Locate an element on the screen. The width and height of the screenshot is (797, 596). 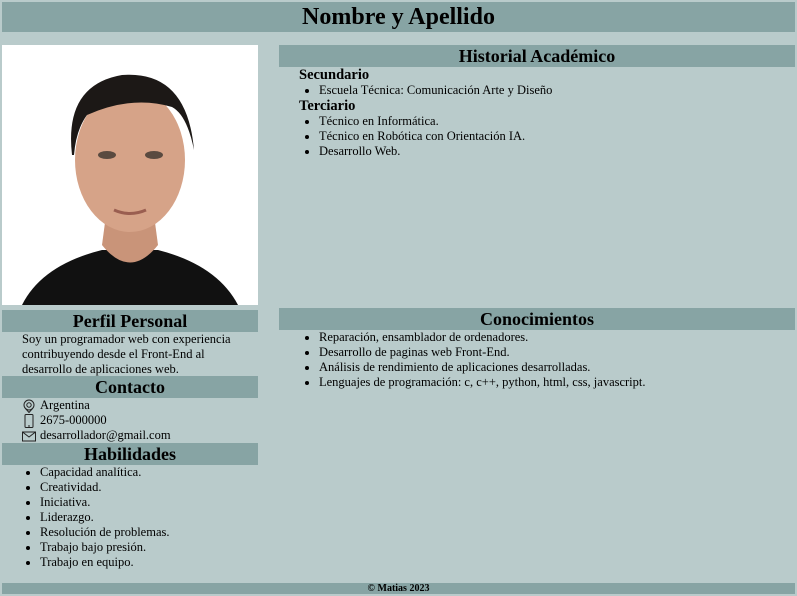
page-title: Nombre y Apellido is located at coordinates (398, 17).